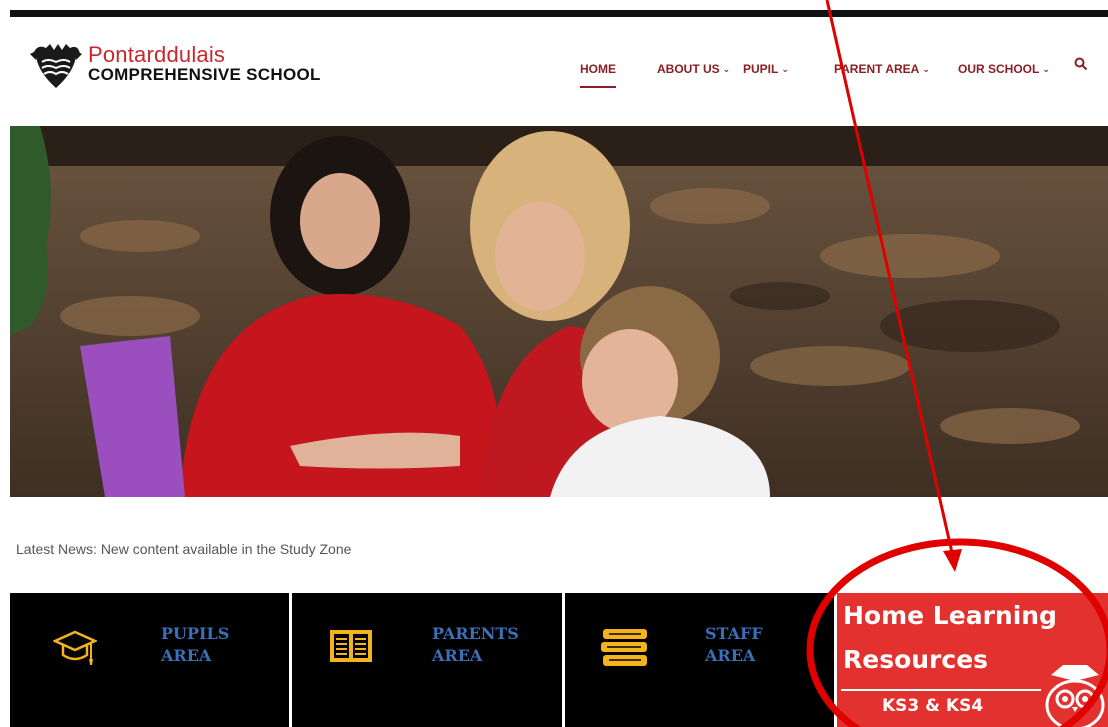 This screenshot has height=727, width=1108. I want to click on home-learning-banner: Home Learning Resources KS3 & KS4, so click(972, 660).